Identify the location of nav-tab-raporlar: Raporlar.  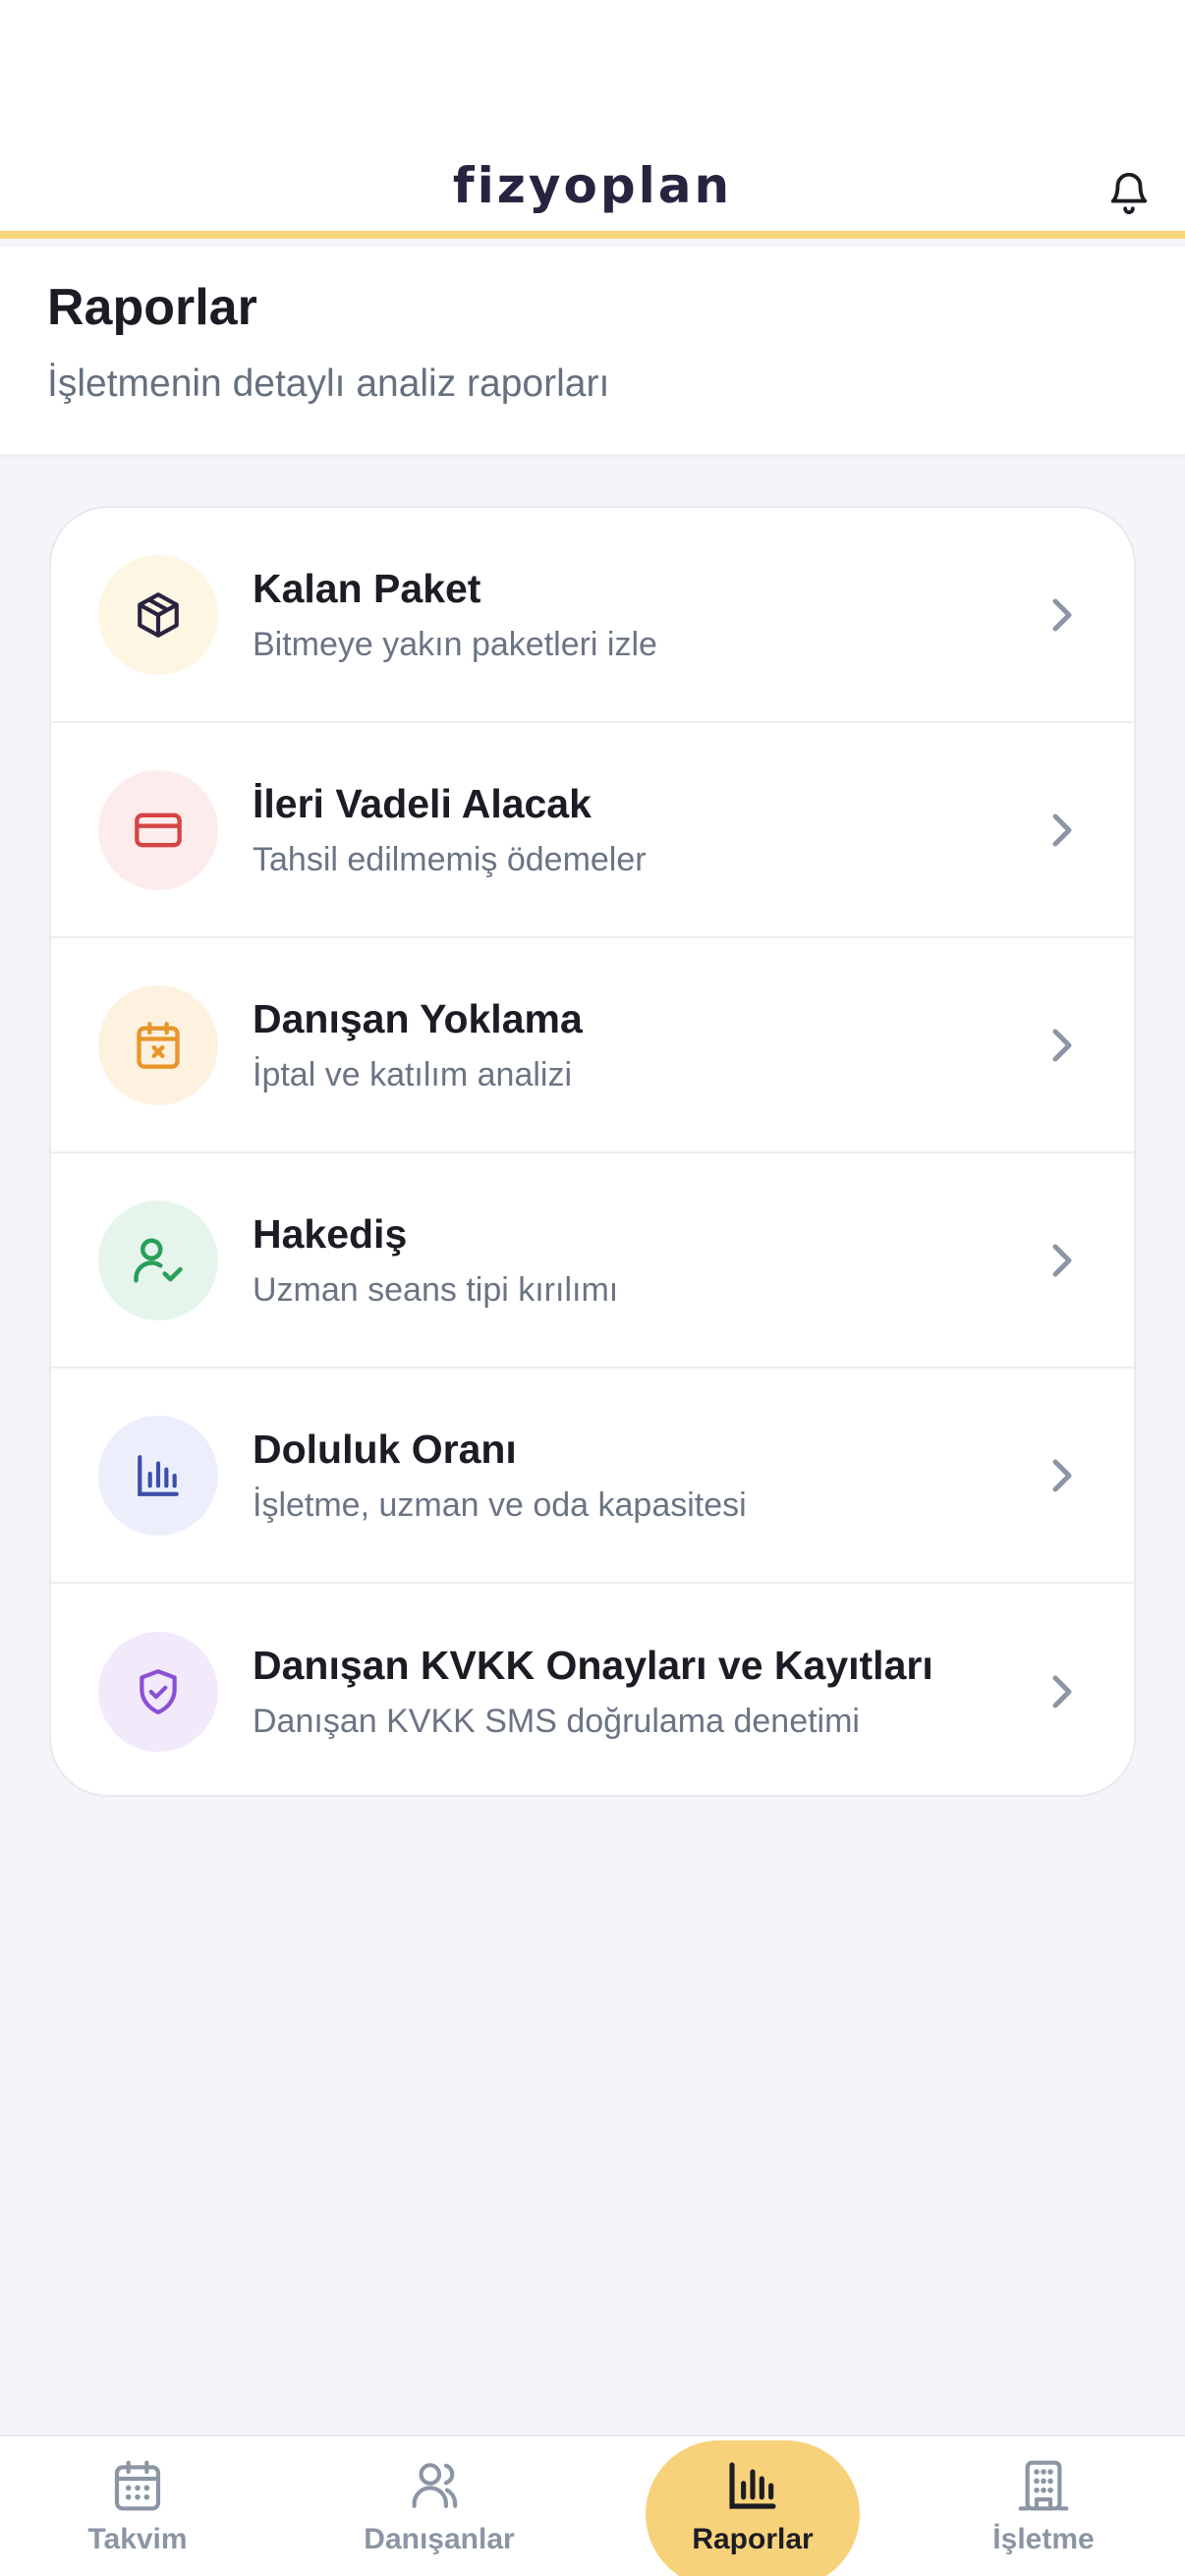
(753, 2506).